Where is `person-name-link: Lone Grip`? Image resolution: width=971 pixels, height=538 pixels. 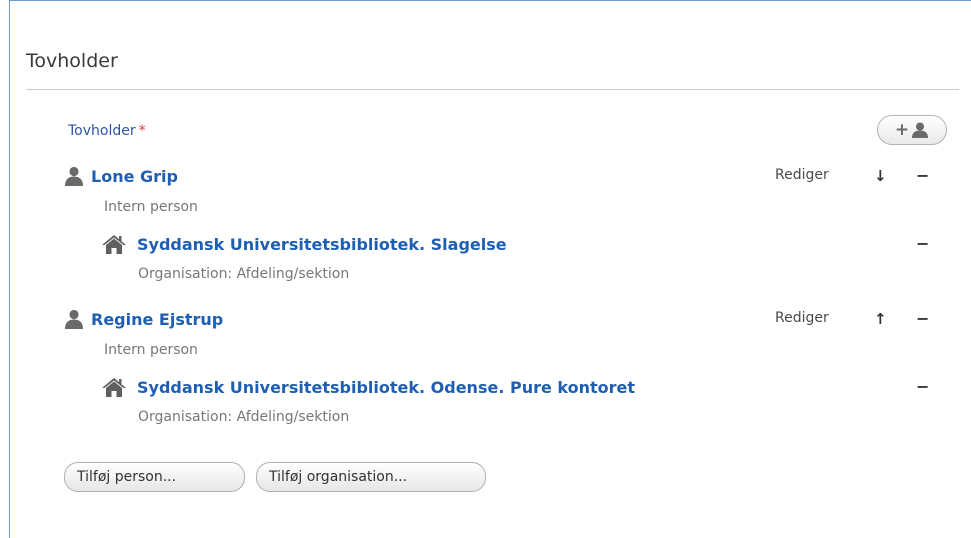 person-name-link: Lone Grip is located at coordinates (134, 176).